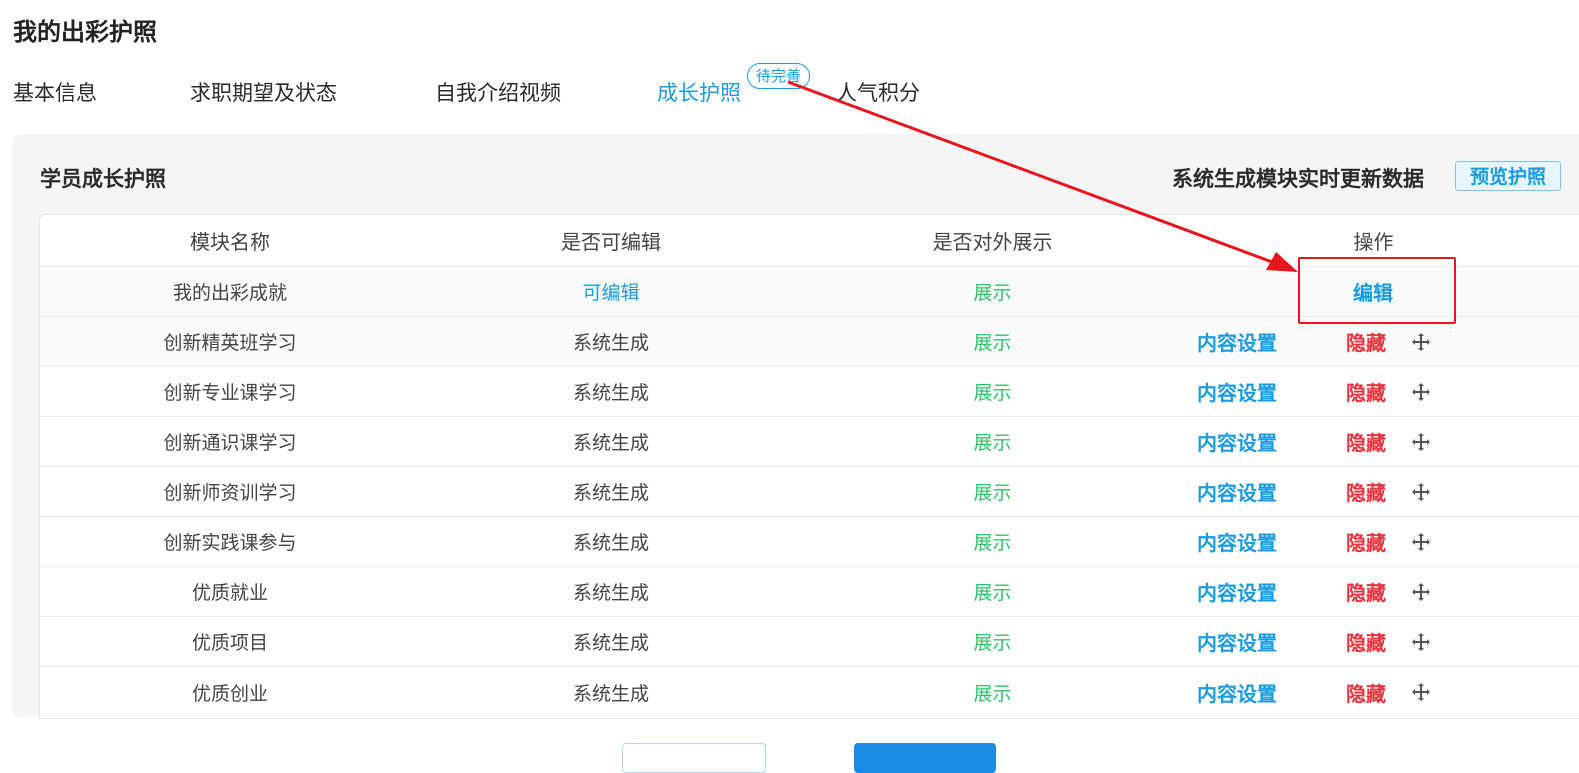  What do you see at coordinates (779, 76) in the screenshot?
I see `tab-status-badge: 待完善` at bounding box center [779, 76].